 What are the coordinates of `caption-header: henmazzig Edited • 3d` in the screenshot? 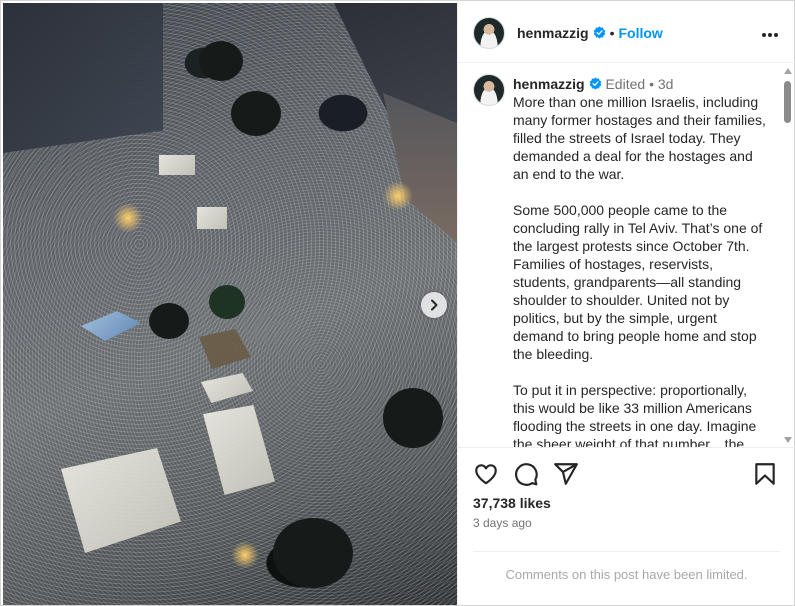 It's located at (593, 84).